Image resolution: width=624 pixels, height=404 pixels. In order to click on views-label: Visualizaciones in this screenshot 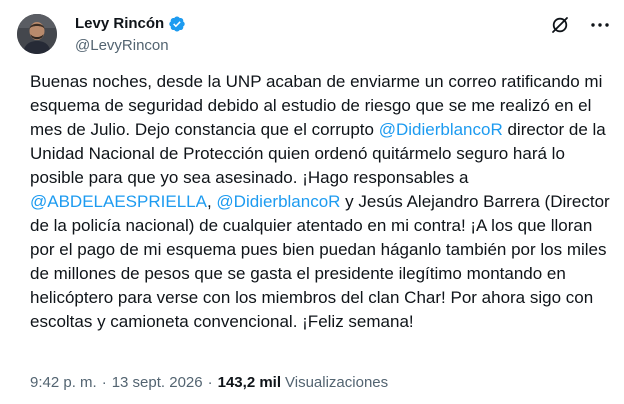, I will do `click(337, 382)`.